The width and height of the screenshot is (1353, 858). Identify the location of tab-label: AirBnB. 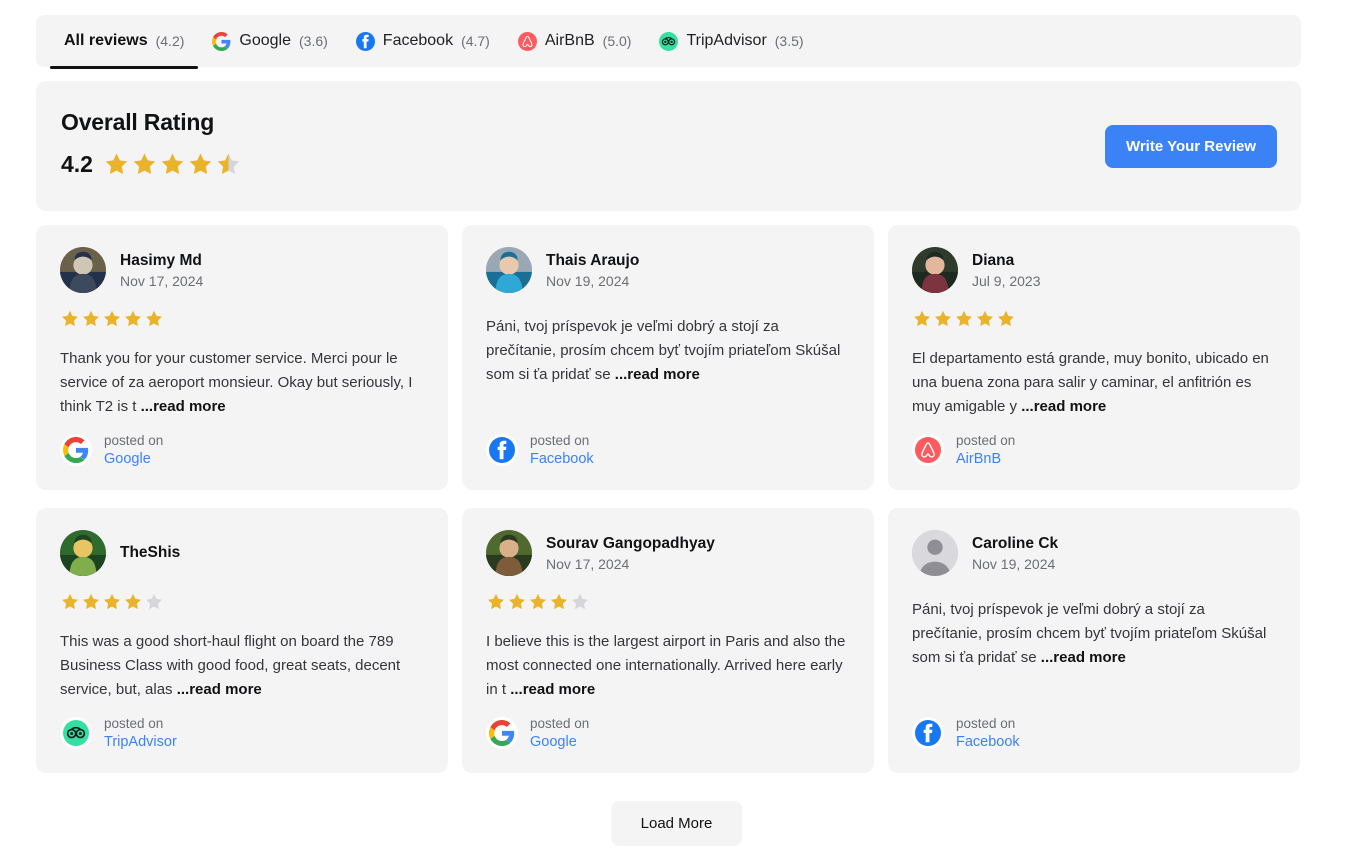
(569, 40).